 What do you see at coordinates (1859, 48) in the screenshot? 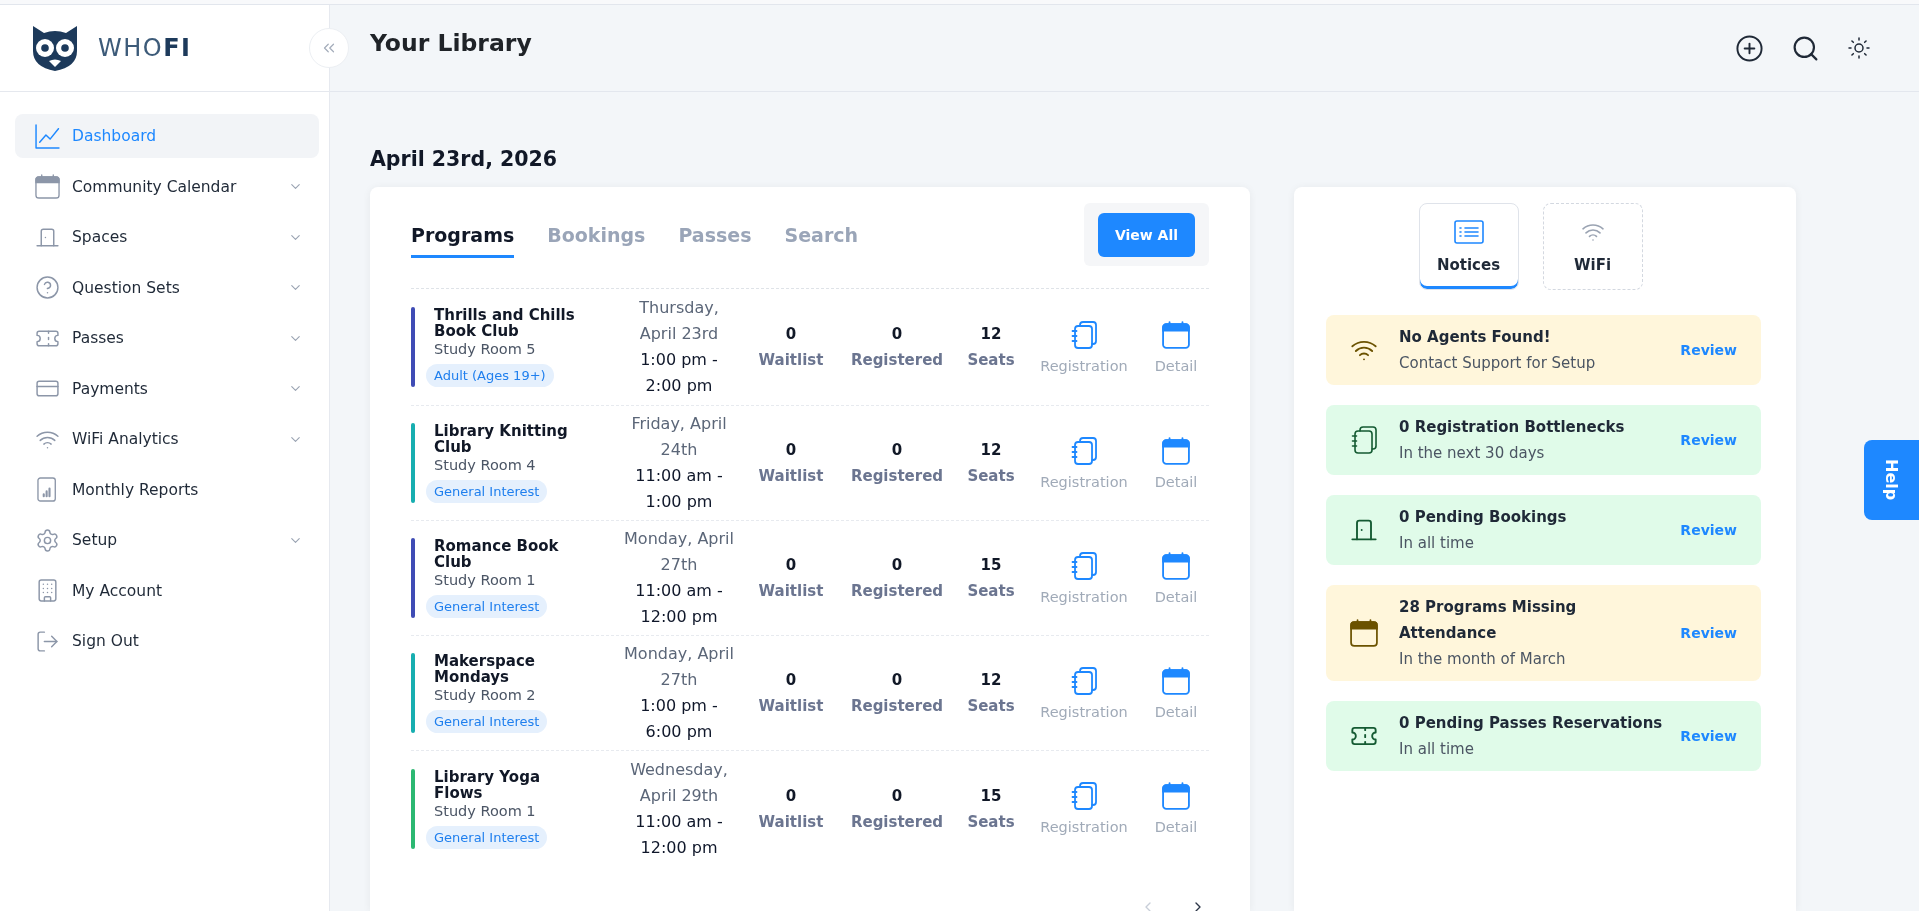
I see `sun-icon` at bounding box center [1859, 48].